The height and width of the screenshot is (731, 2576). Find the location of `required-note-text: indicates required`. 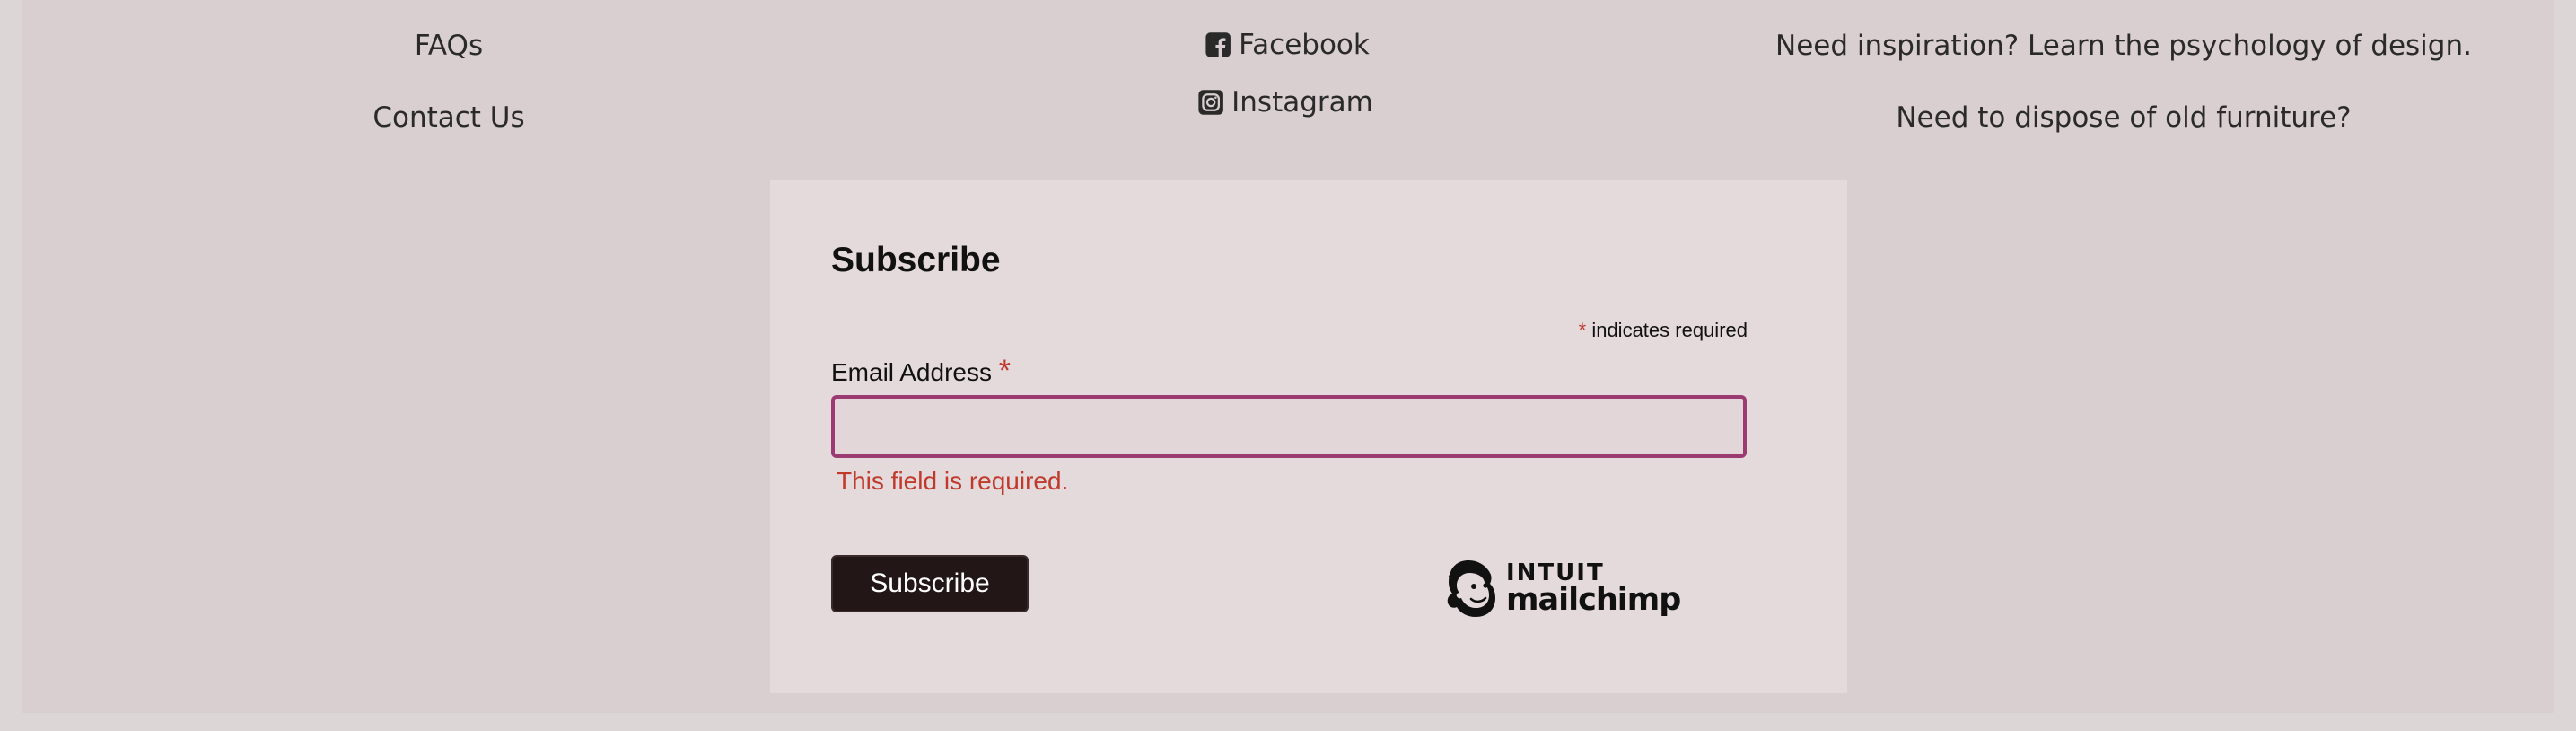

required-note-text: indicates required is located at coordinates (1669, 330).